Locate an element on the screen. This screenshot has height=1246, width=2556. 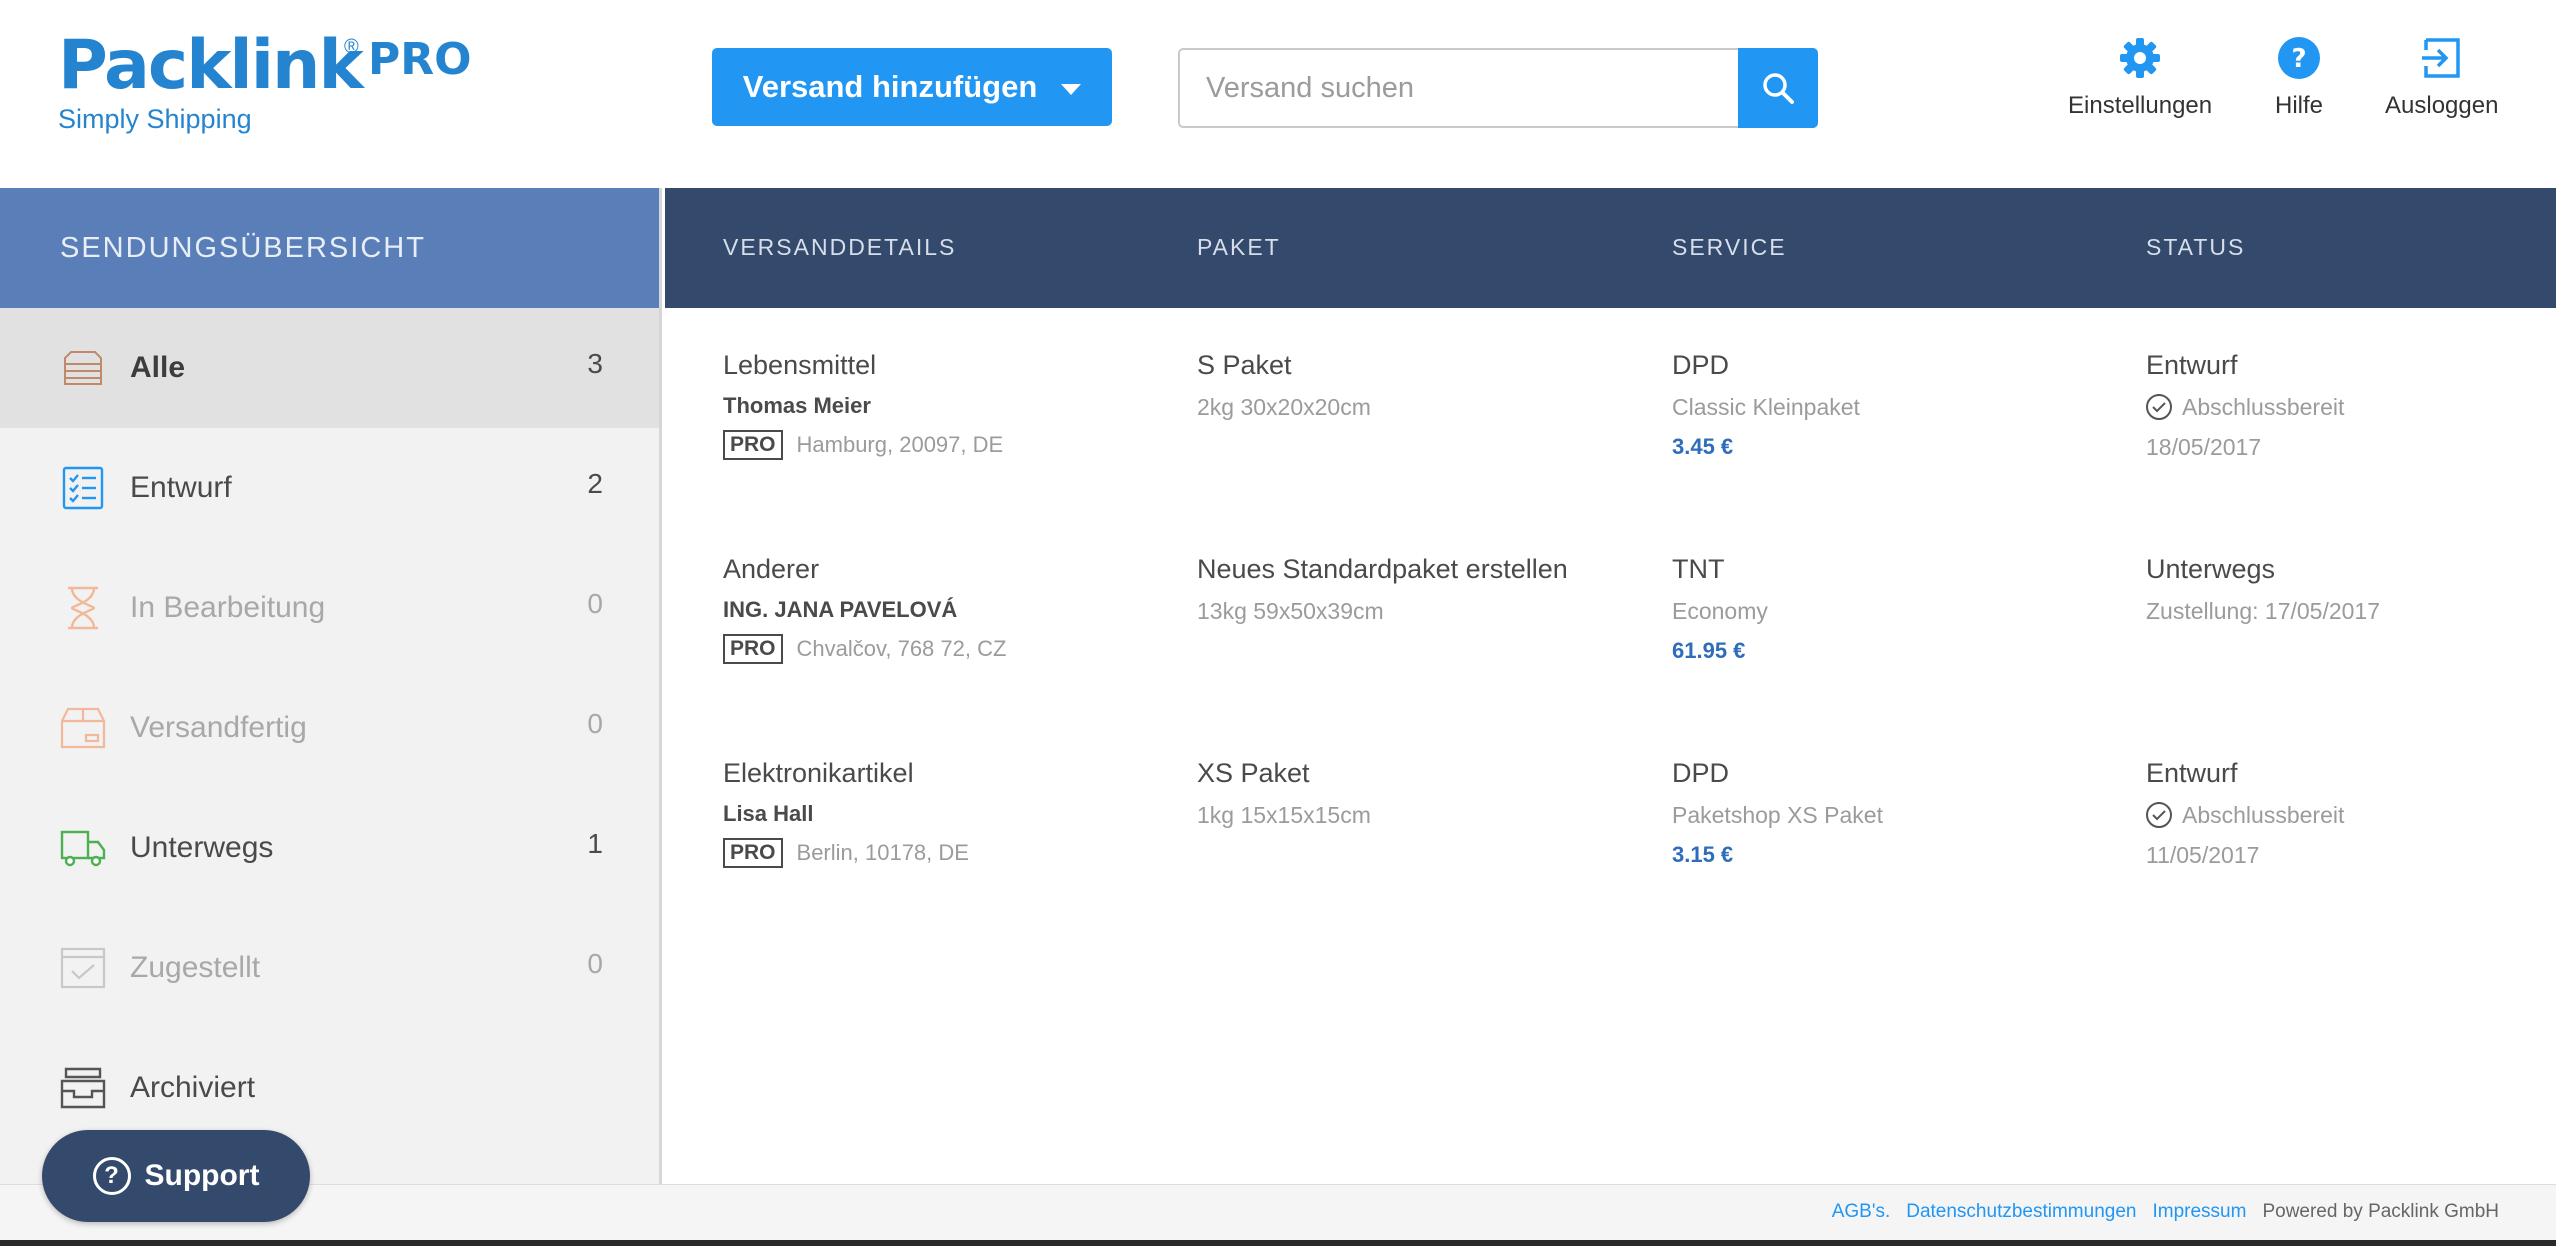
sidebar-item-label: Zugestellt is located at coordinates (195, 967).